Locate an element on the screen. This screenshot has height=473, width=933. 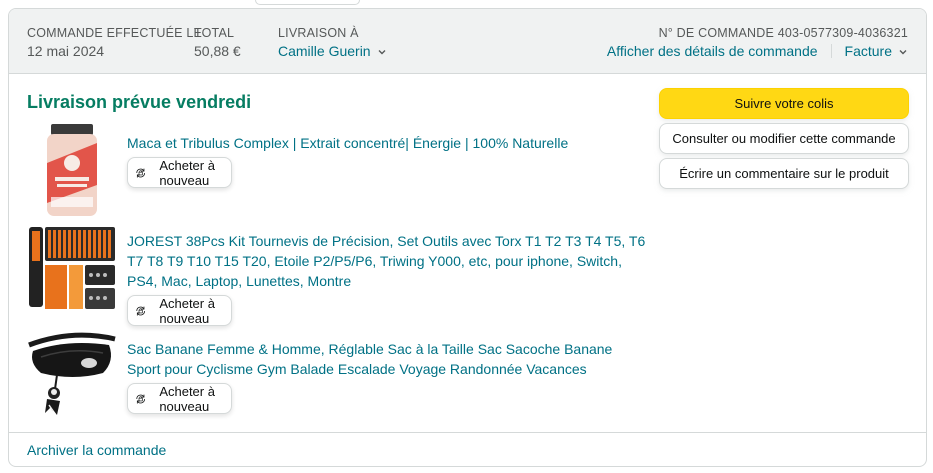
order-number: N° DE COMMANDE 403-0577309-4036321 is located at coordinates (783, 33).